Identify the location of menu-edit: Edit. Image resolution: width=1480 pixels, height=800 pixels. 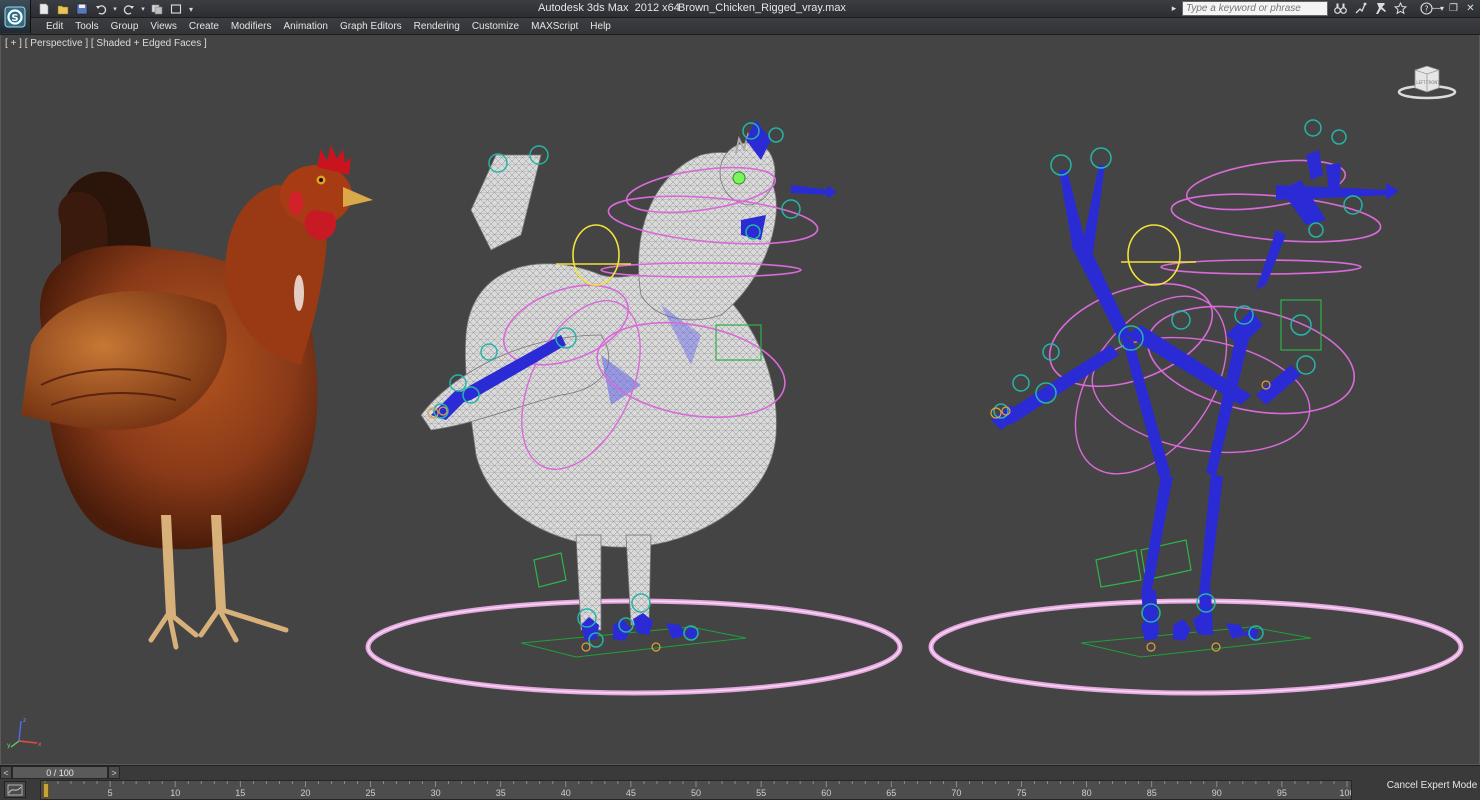
(54, 26).